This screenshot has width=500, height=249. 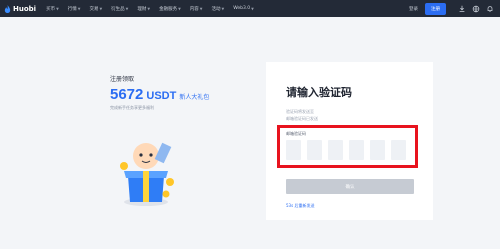 I want to click on nav-item-trade: 交易 ▼, so click(x=95, y=9).